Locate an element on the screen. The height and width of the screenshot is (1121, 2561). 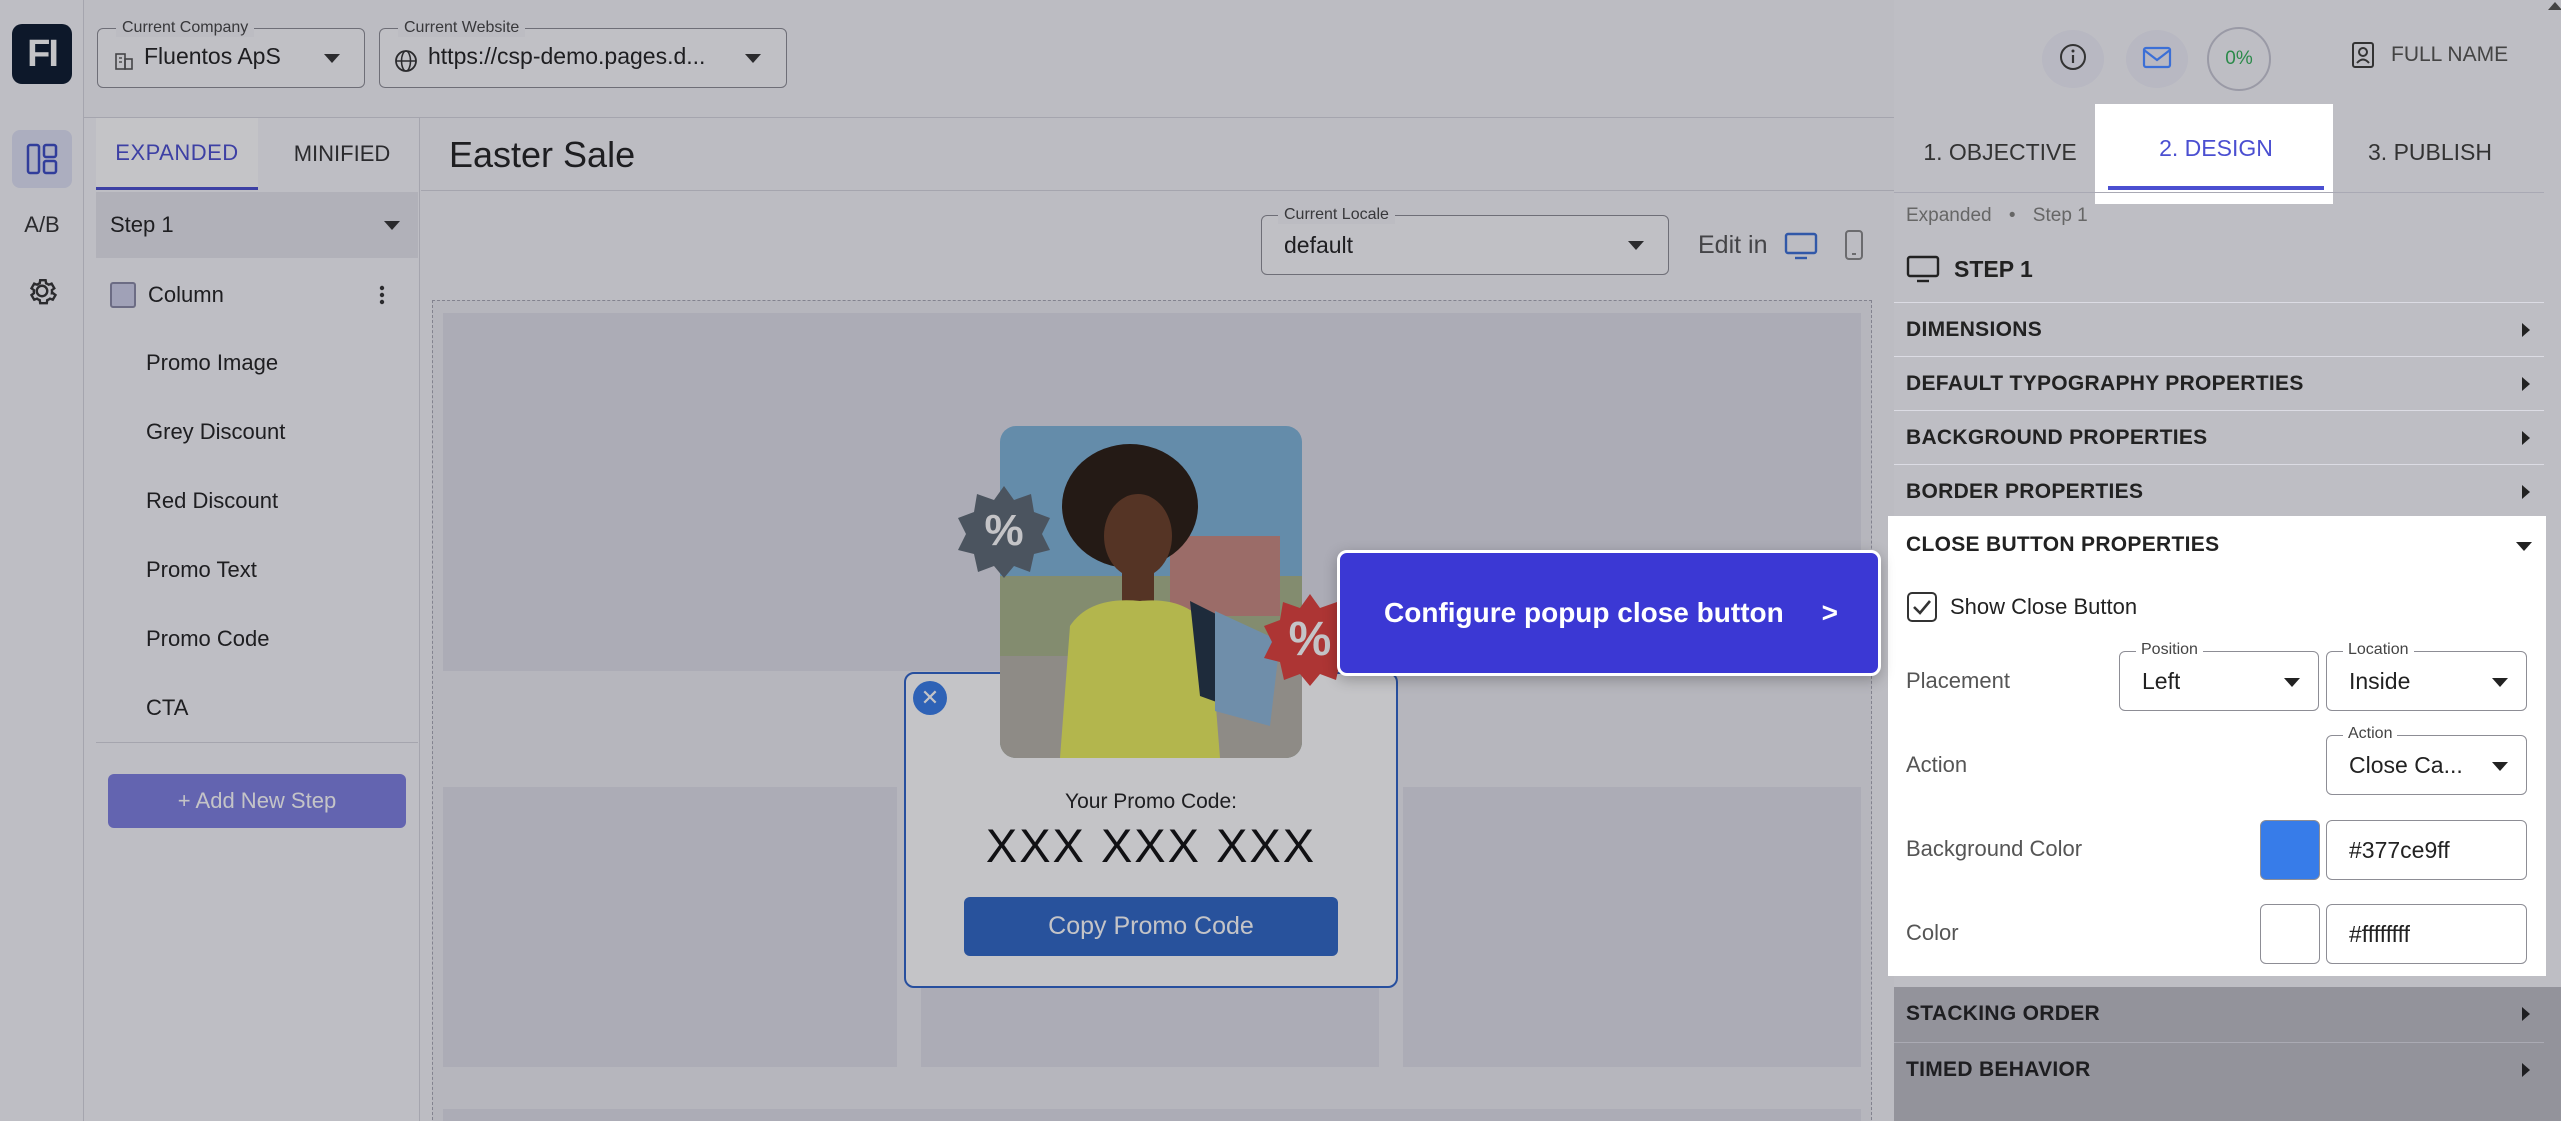
mail-icon is located at coordinates (2157, 59).